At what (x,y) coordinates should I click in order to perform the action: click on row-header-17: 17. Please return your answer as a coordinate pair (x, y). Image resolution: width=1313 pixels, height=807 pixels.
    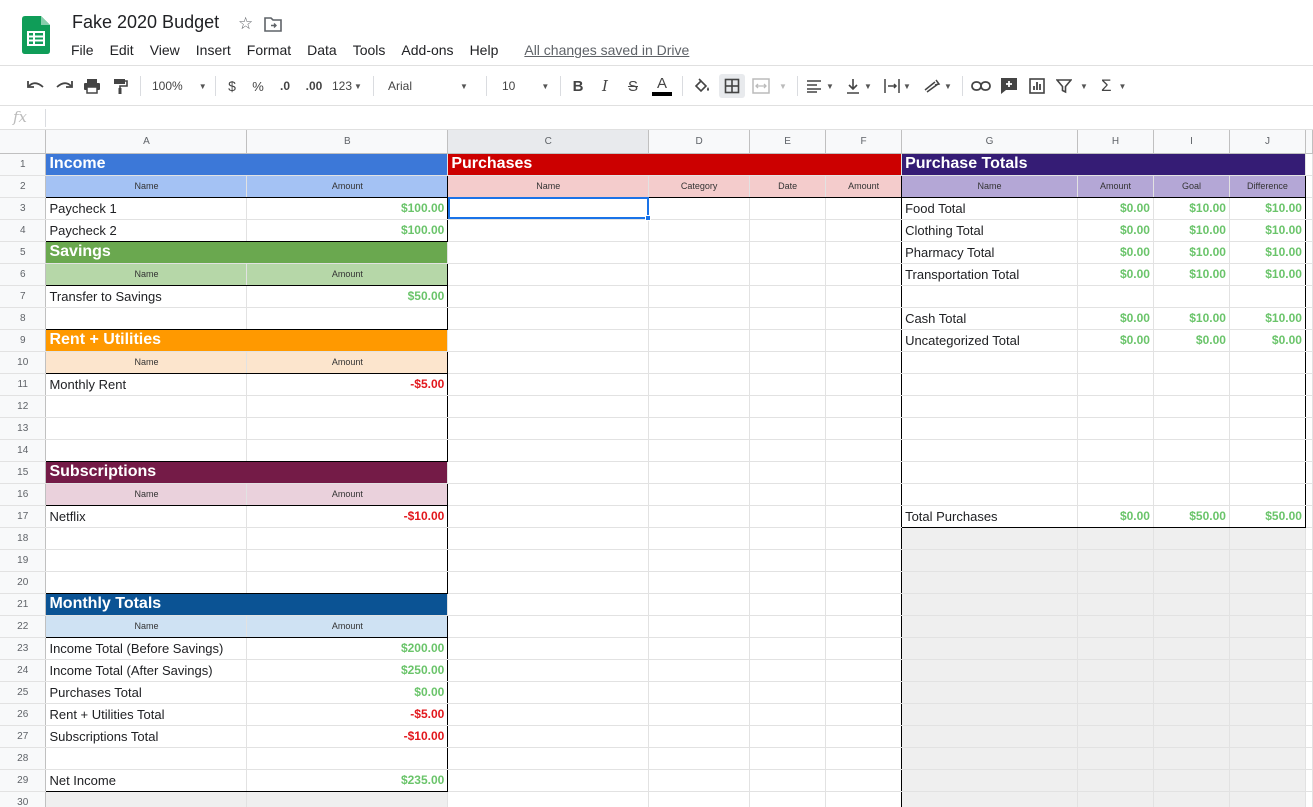
    Looking at the image, I should click on (23, 516).